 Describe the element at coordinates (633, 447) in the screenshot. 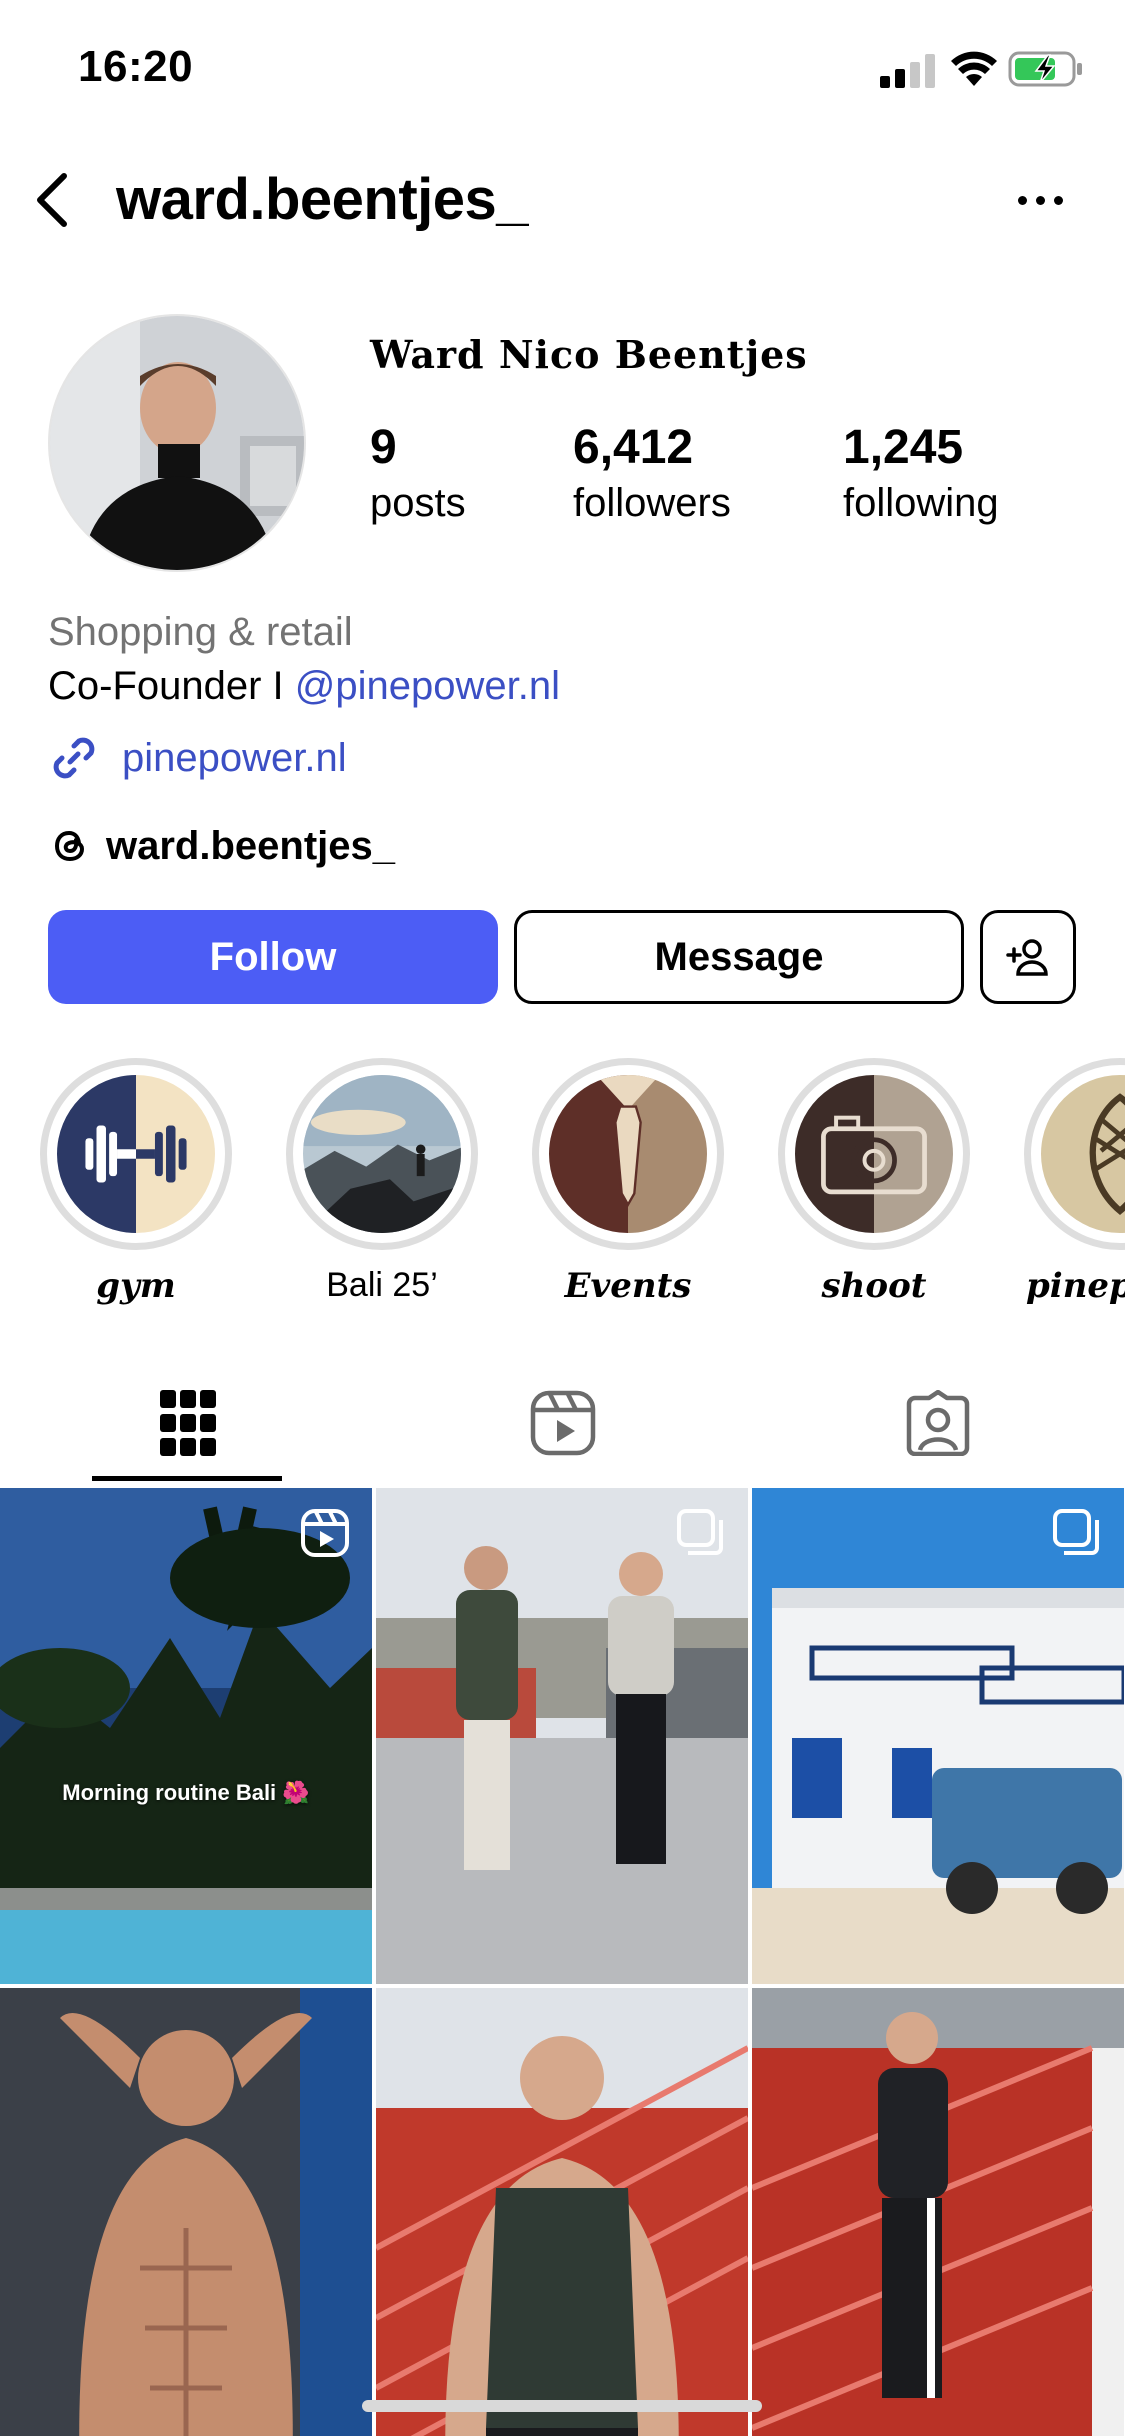

I see `stat-value: 6,412` at that location.